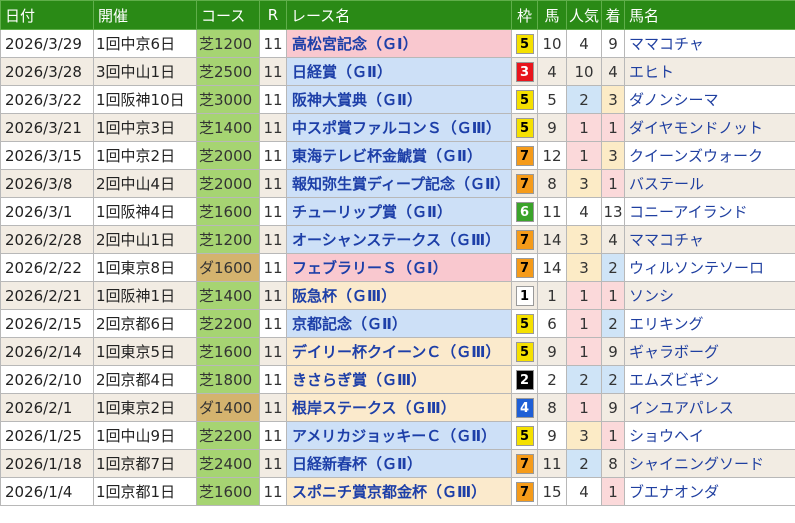 The height and width of the screenshot is (523, 795). I want to click on horse-number-cell: 9, so click(552, 127).